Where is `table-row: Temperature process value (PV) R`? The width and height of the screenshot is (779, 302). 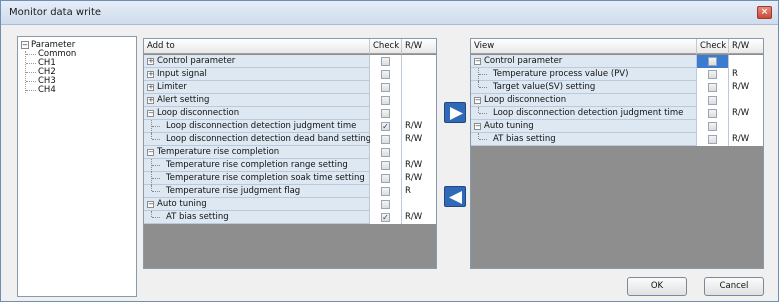
table-row: Temperature process value (PV) R is located at coordinates (617, 74).